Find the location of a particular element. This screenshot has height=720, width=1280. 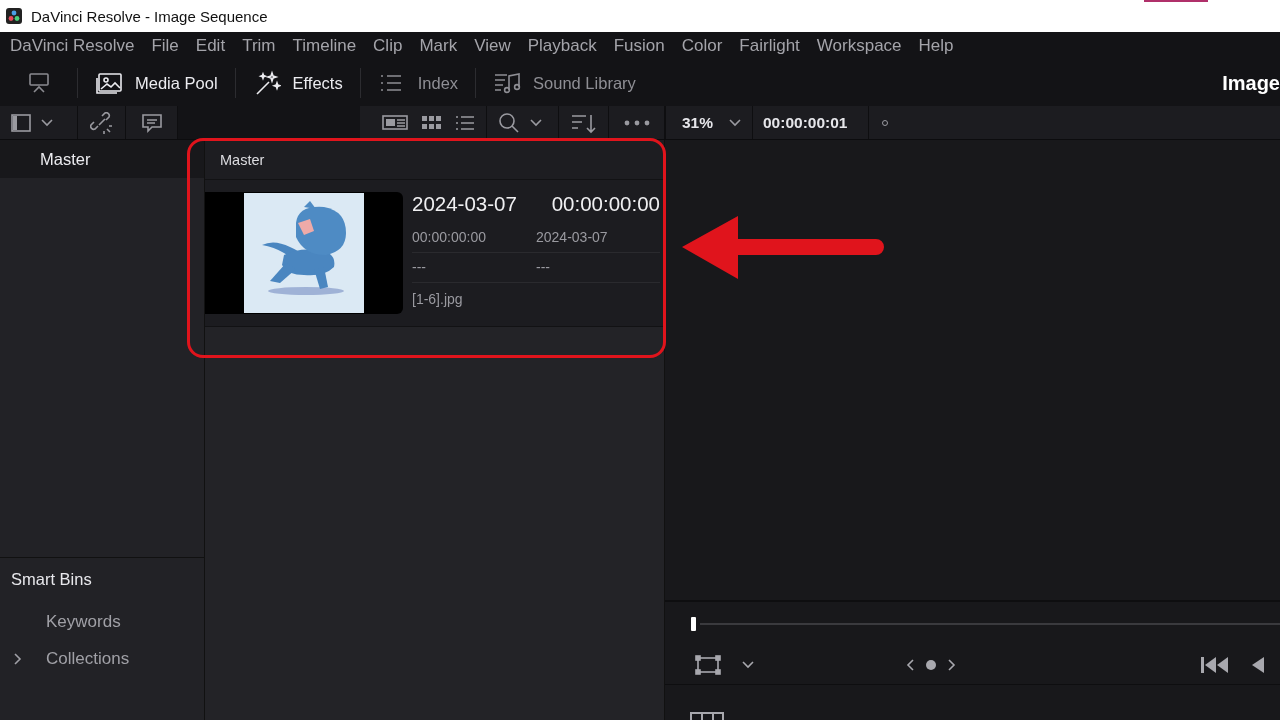

smart-bin-item: Collections is located at coordinates (88, 658).